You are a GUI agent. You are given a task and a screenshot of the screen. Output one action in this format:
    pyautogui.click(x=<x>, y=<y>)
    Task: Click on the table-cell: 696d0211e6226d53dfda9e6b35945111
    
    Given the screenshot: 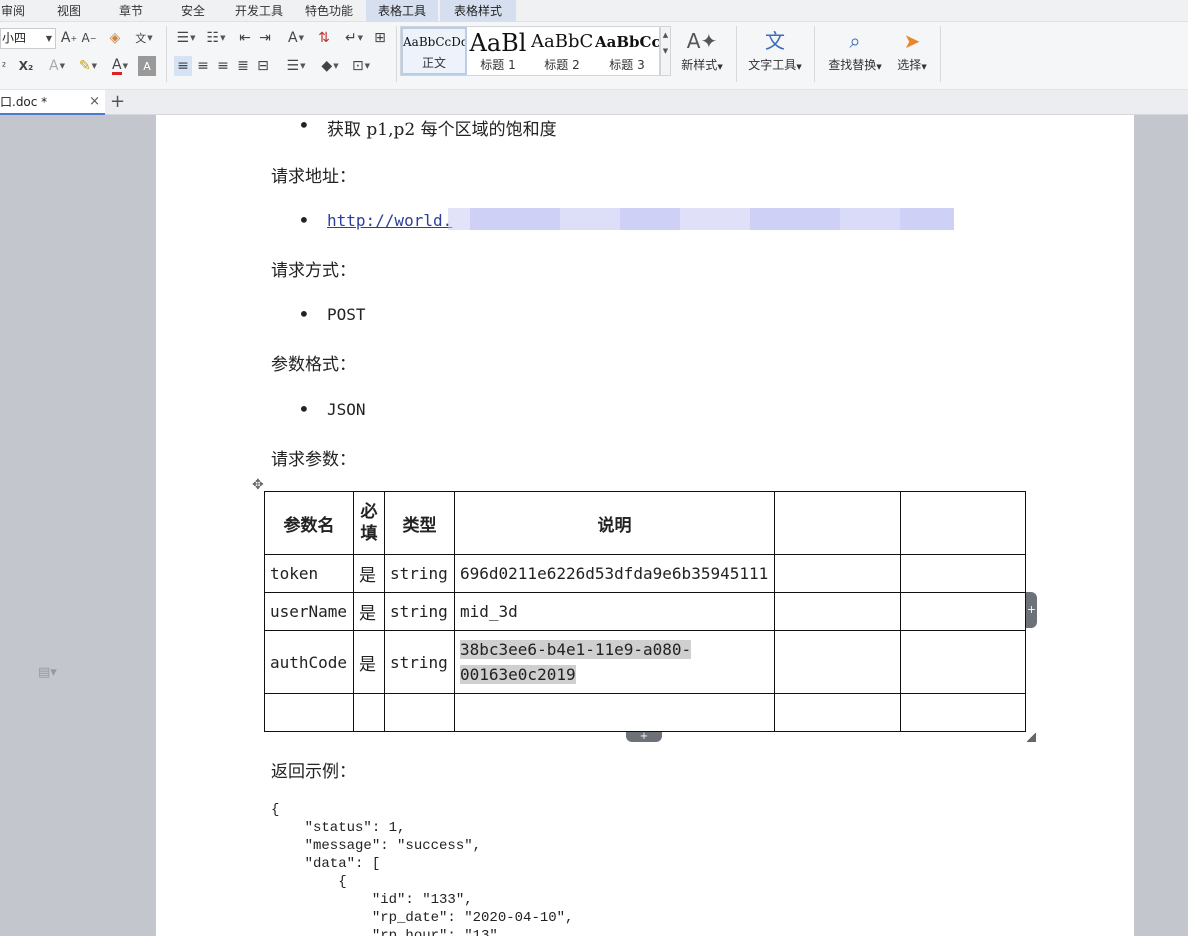 What is the action you would take?
    pyautogui.click(x=614, y=573)
    